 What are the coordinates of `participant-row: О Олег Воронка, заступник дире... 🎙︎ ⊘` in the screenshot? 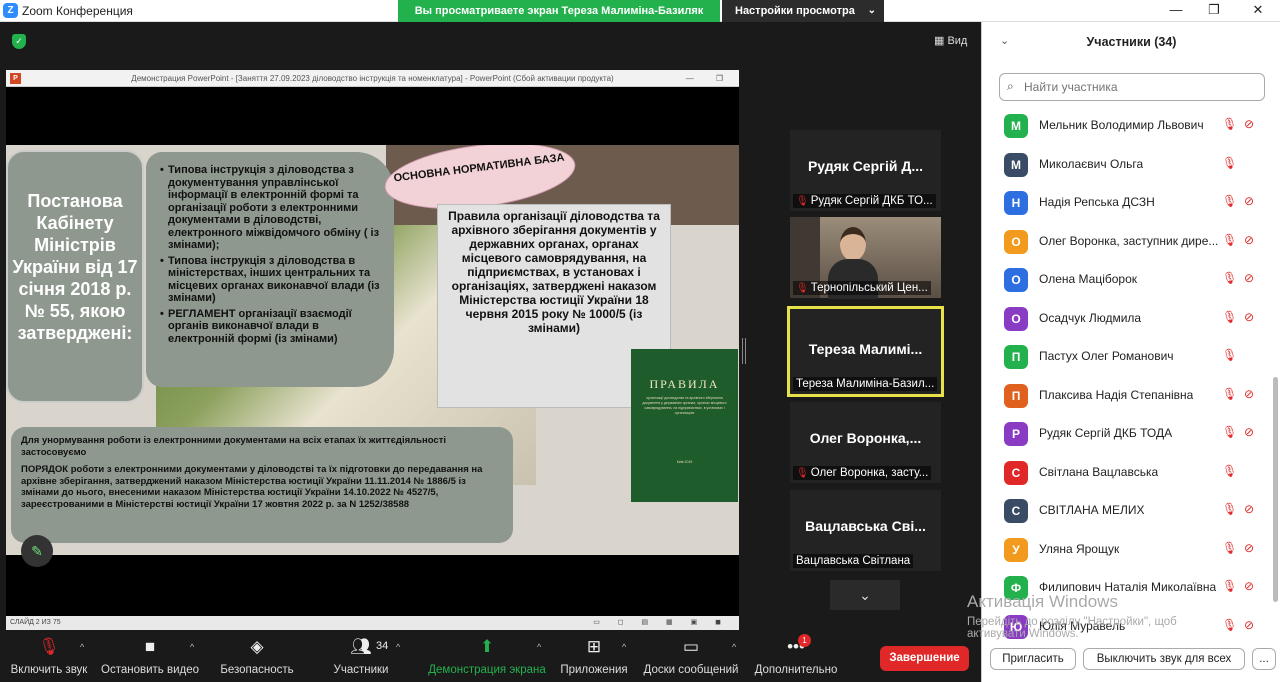 It's located at (1127, 243).